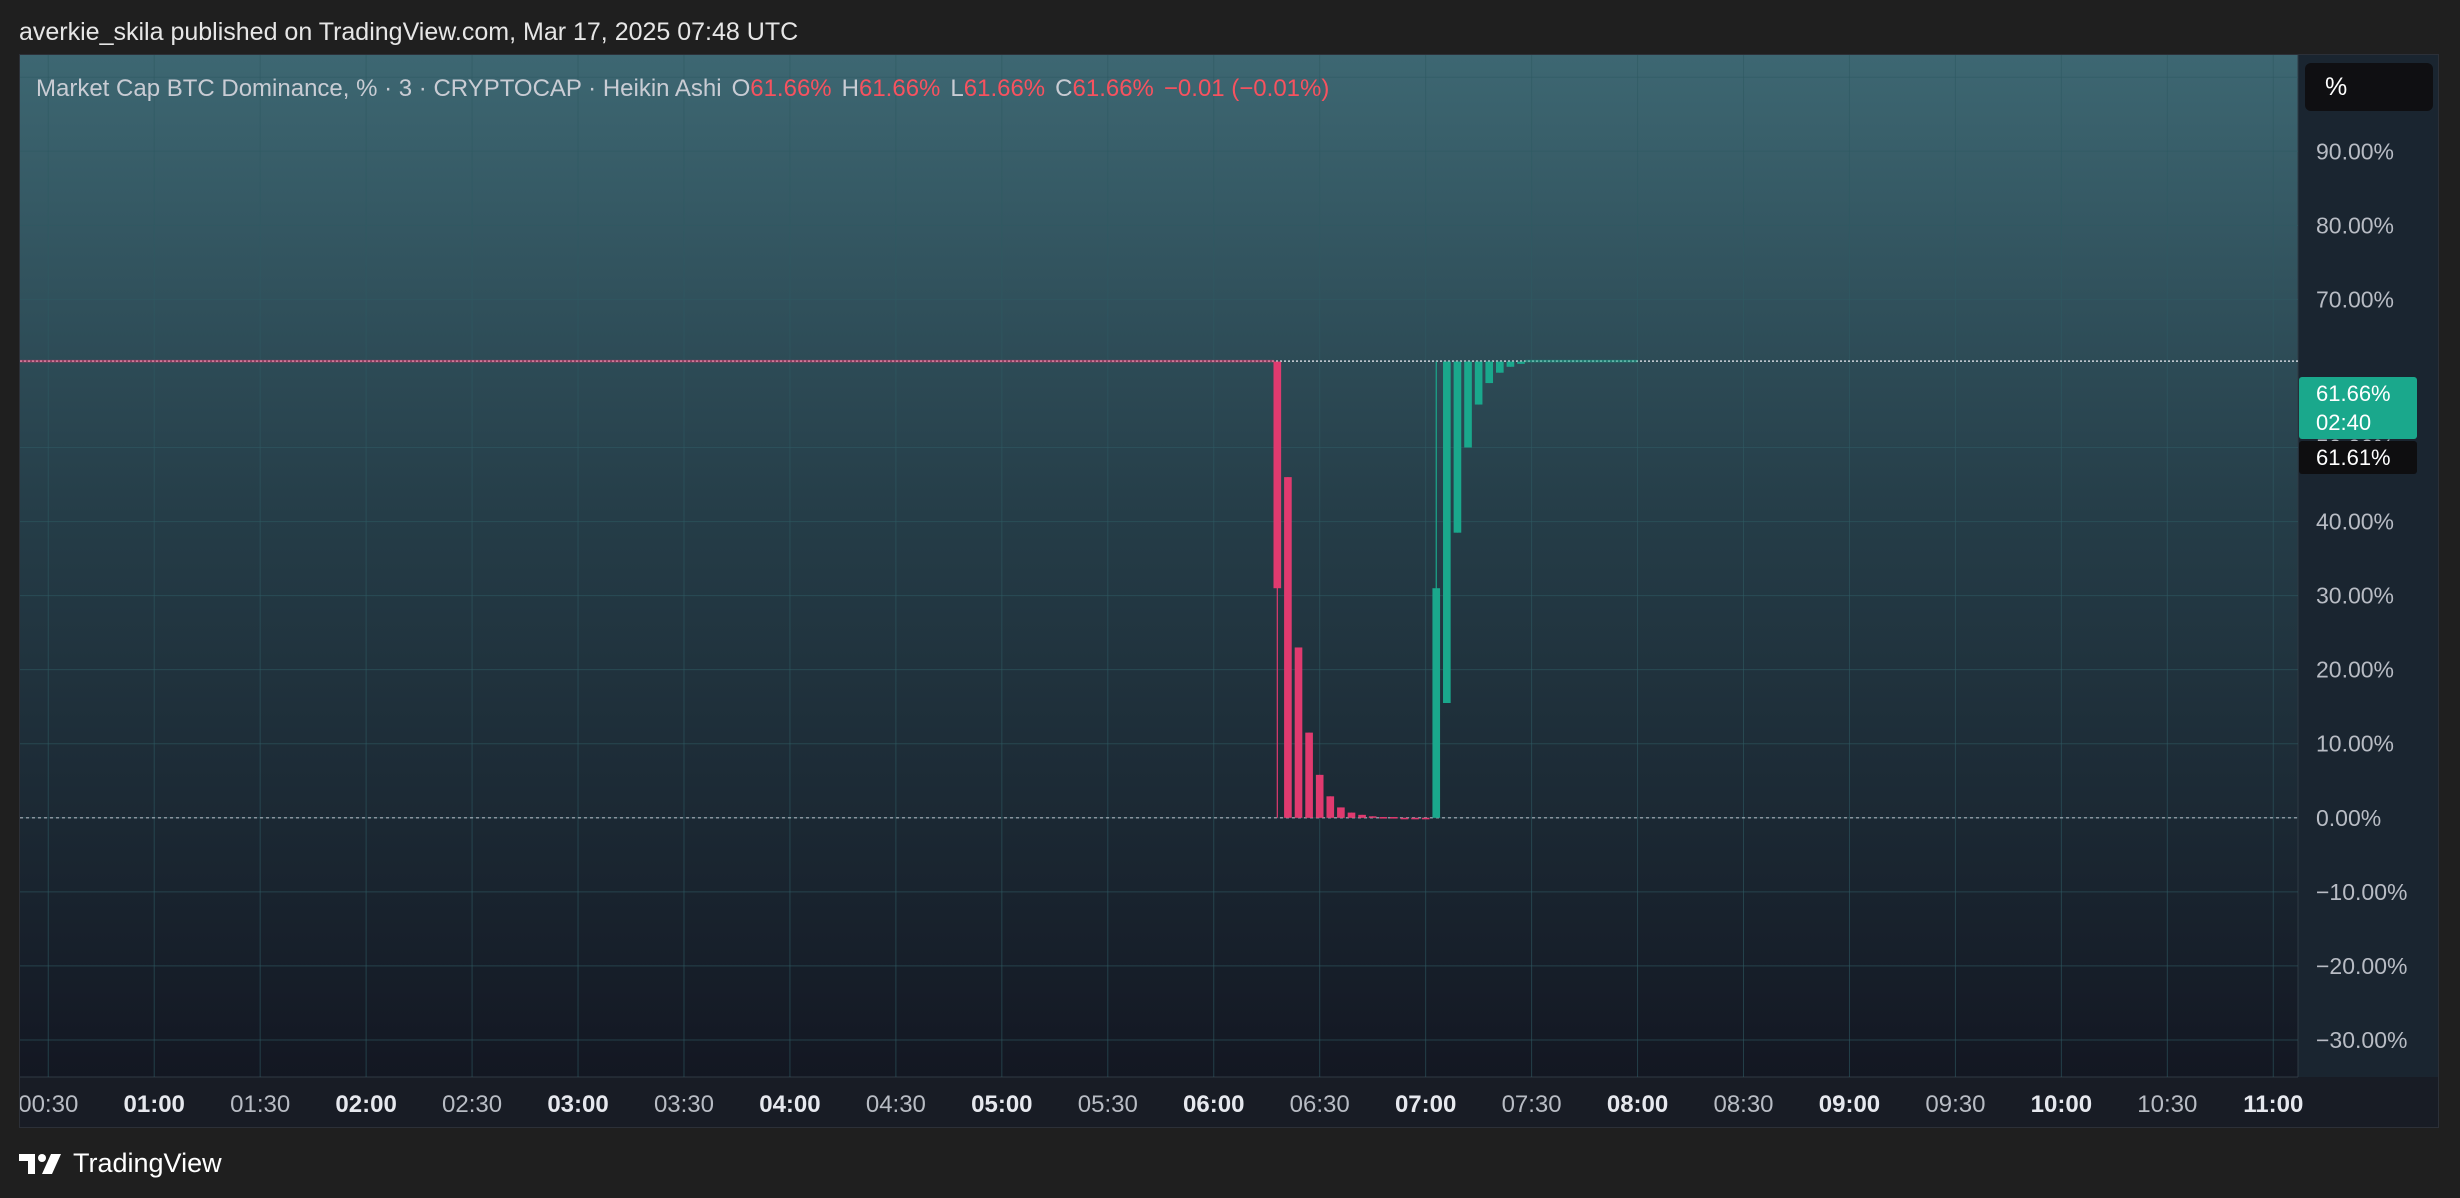 This screenshot has width=2460, height=1198. Describe the element at coordinates (49, 1104) in the screenshot. I see `time-tick-label: 00:30` at that location.